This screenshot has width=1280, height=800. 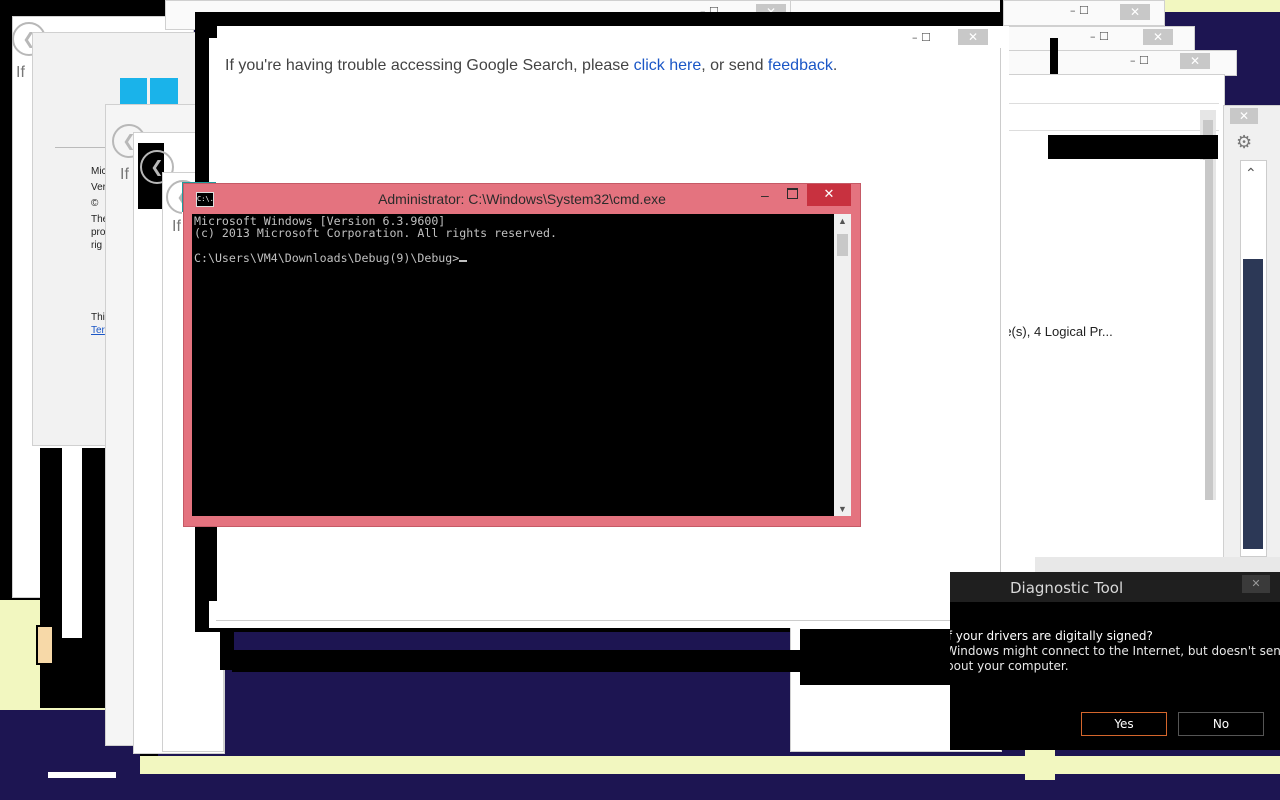 What do you see at coordinates (97, 245) in the screenshot?
I see `about-text: rig` at bounding box center [97, 245].